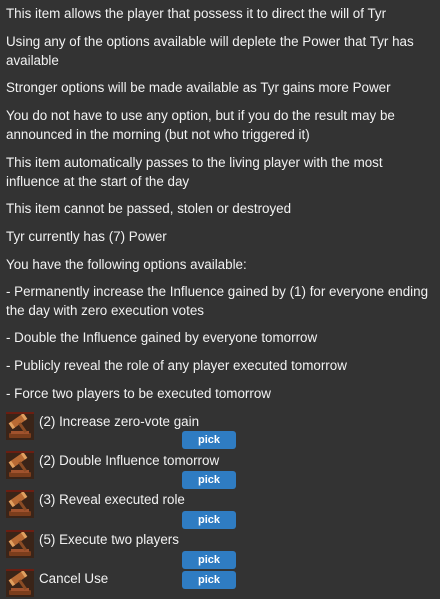 This screenshot has width=440, height=599. I want to click on option-label: Cancel Use, so click(74, 578).